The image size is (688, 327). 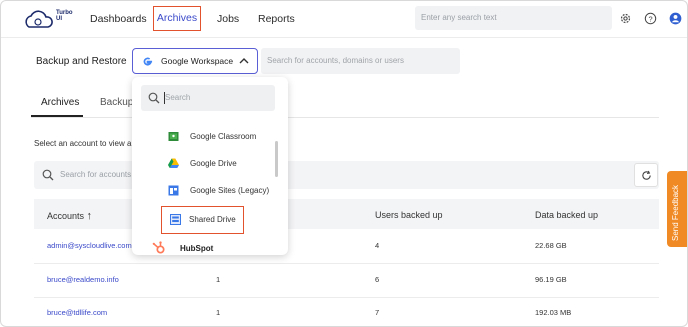 I want to click on cell-users: 7, so click(x=377, y=312).